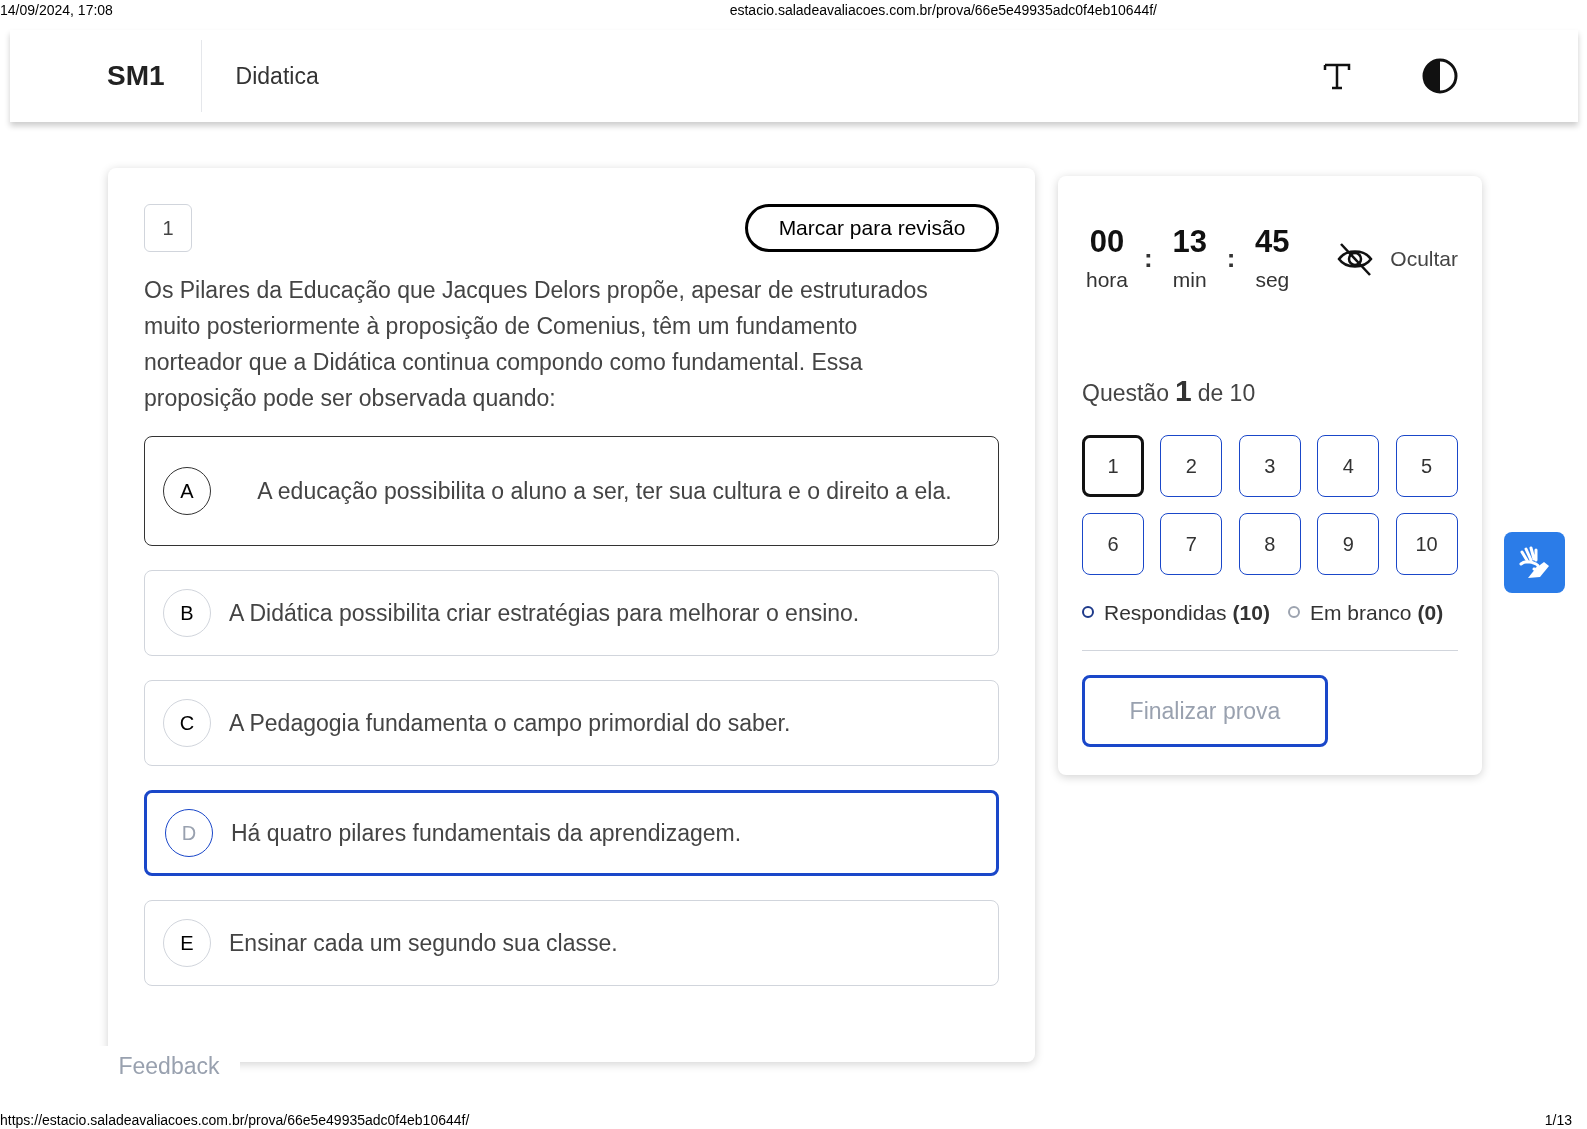 The height and width of the screenshot is (1129, 1587). Describe the element at coordinates (1272, 242) in the screenshot. I see `timer-value: 45` at that location.